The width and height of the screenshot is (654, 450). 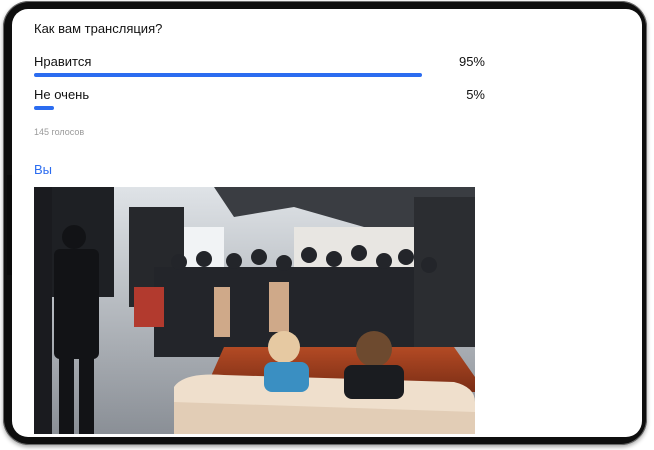 I want to click on poll-votes-count: 145 голосов, so click(x=59, y=132).